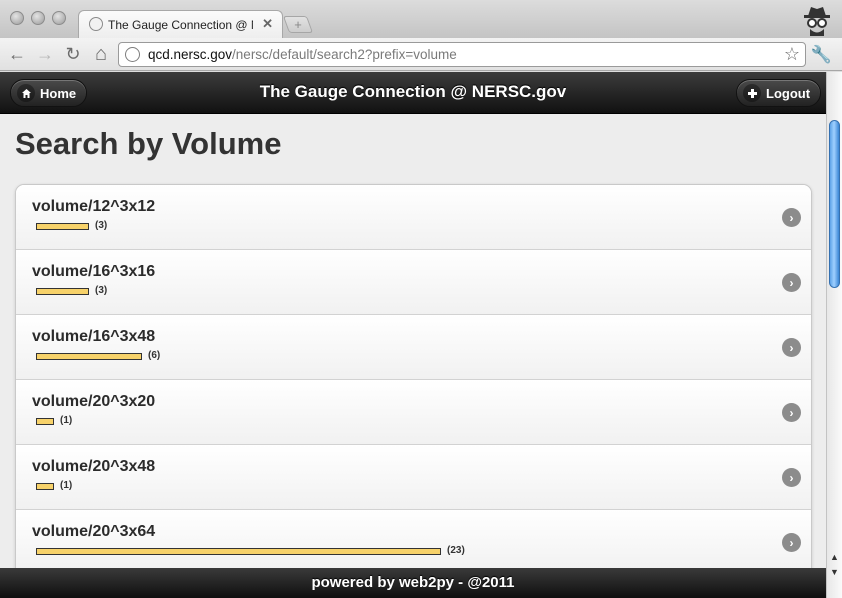 The width and height of the screenshot is (842, 598). What do you see at coordinates (94, 336) in the screenshot?
I see `list-item-title: volume/16^3x48` at bounding box center [94, 336].